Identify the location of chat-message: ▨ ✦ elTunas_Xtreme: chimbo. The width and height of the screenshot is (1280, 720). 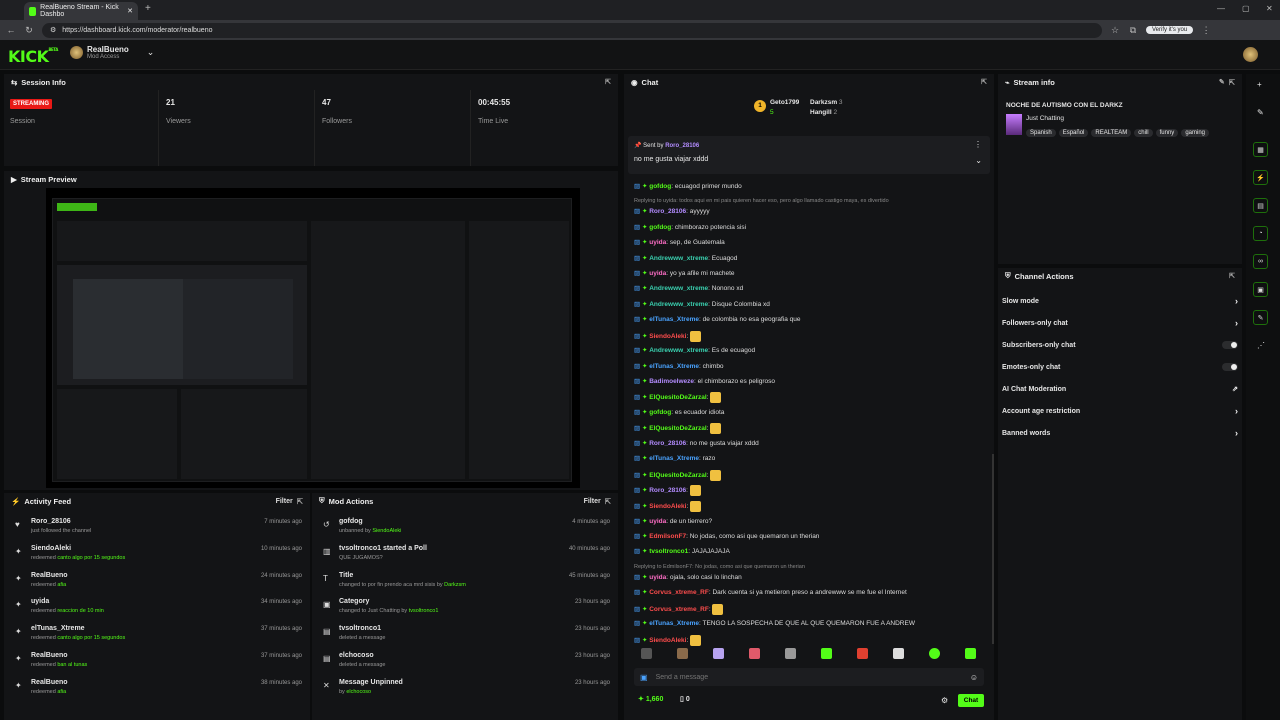
(679, 366).